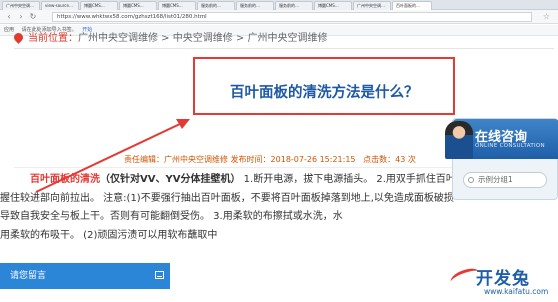 The image size is (558, 302). What do you see at coordinates (33, 17) in the screenshot?
I see `reload-icon: ↻` at bounding box center [33, 17].